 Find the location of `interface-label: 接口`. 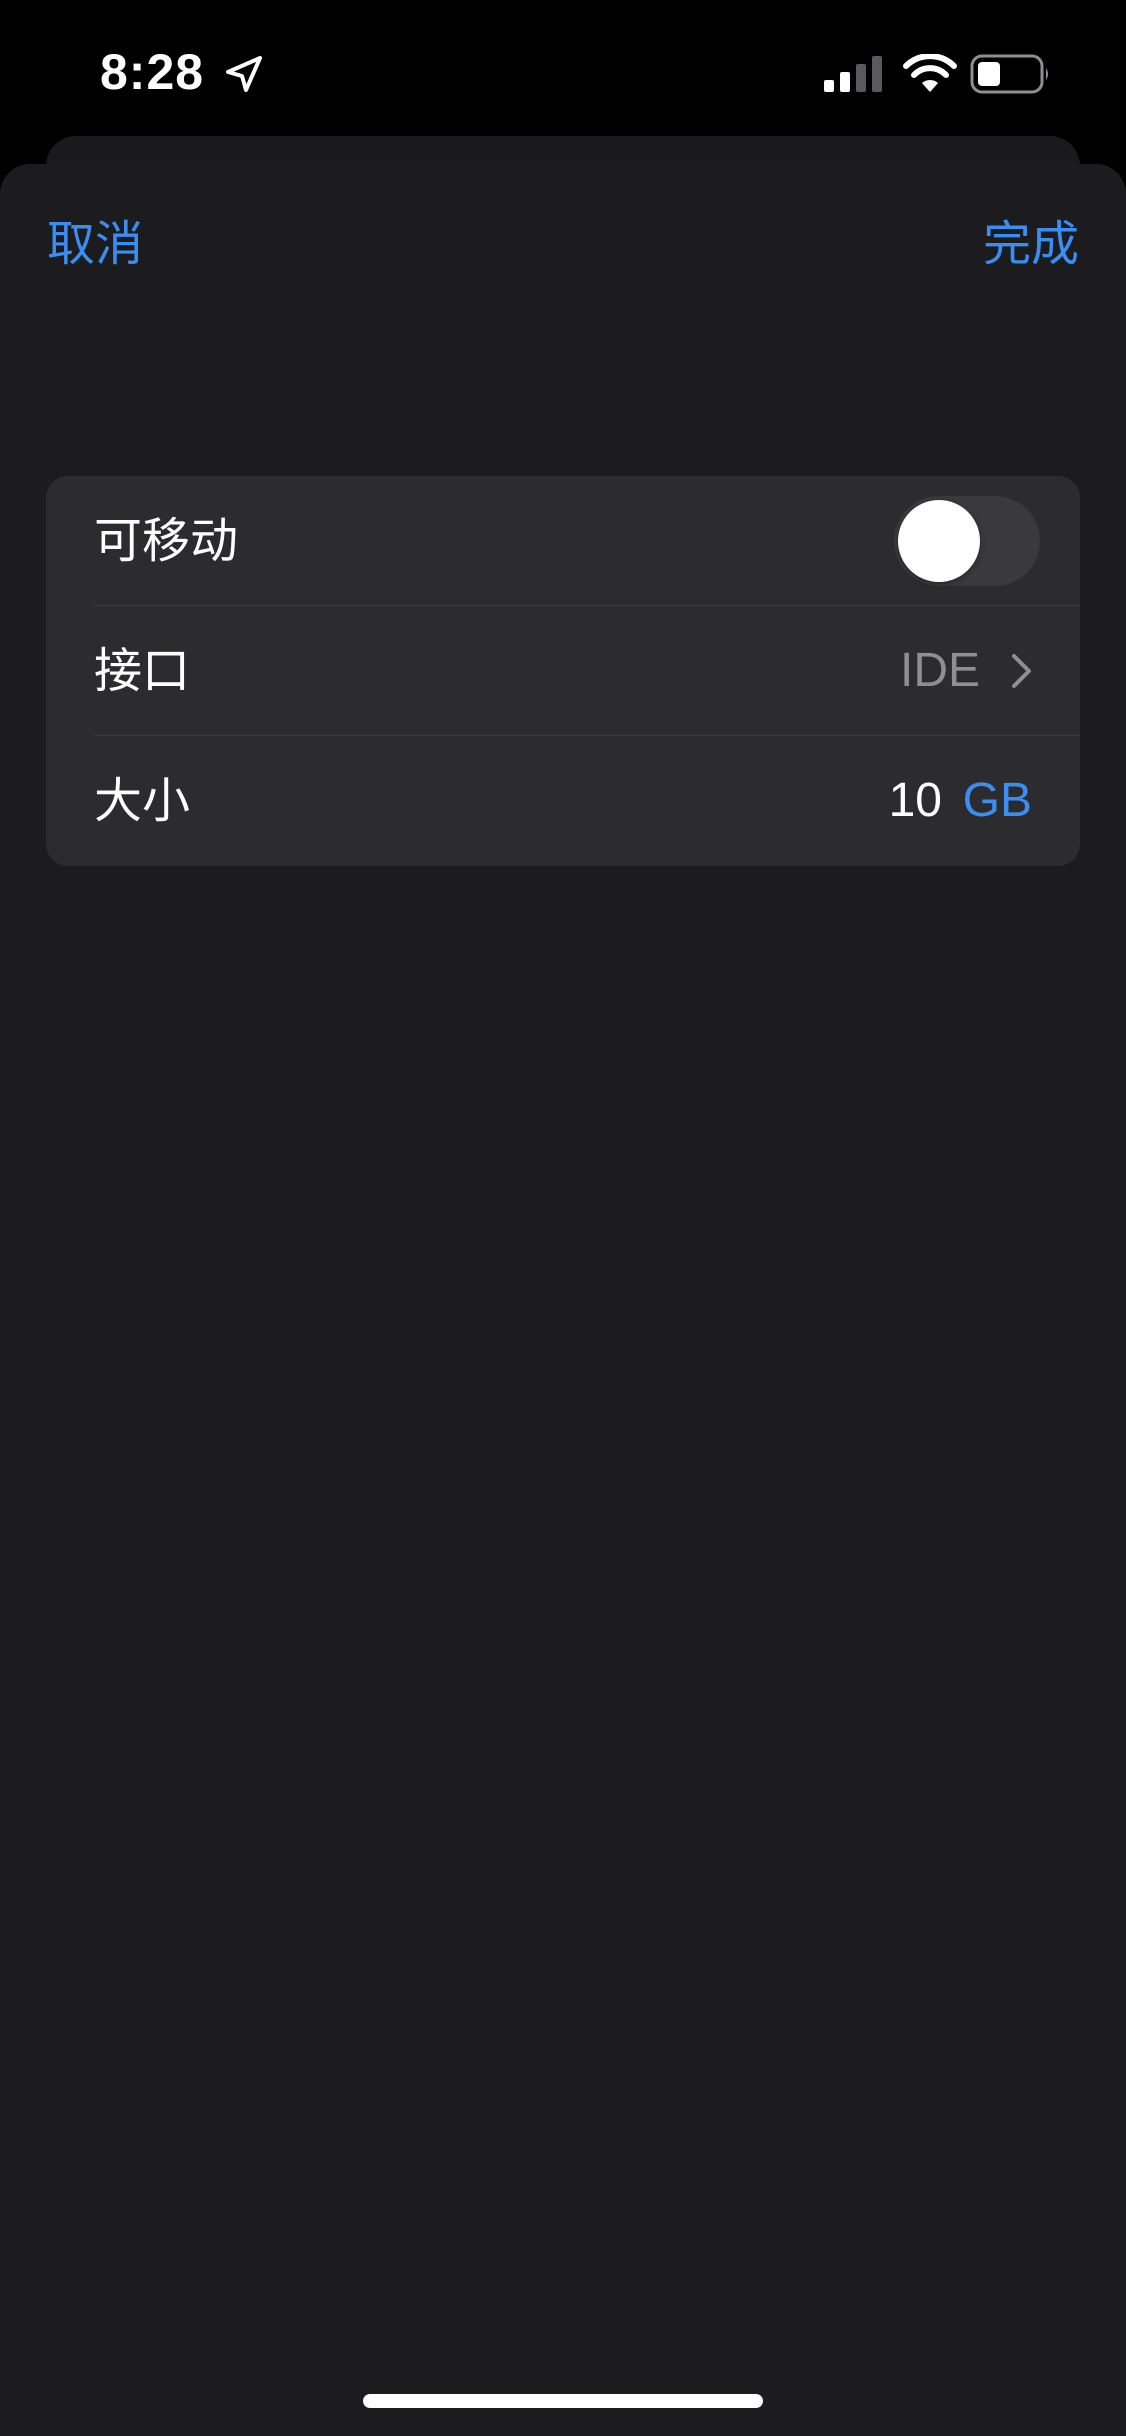

interface-label: 接口 is located at coordinates (142, 671).